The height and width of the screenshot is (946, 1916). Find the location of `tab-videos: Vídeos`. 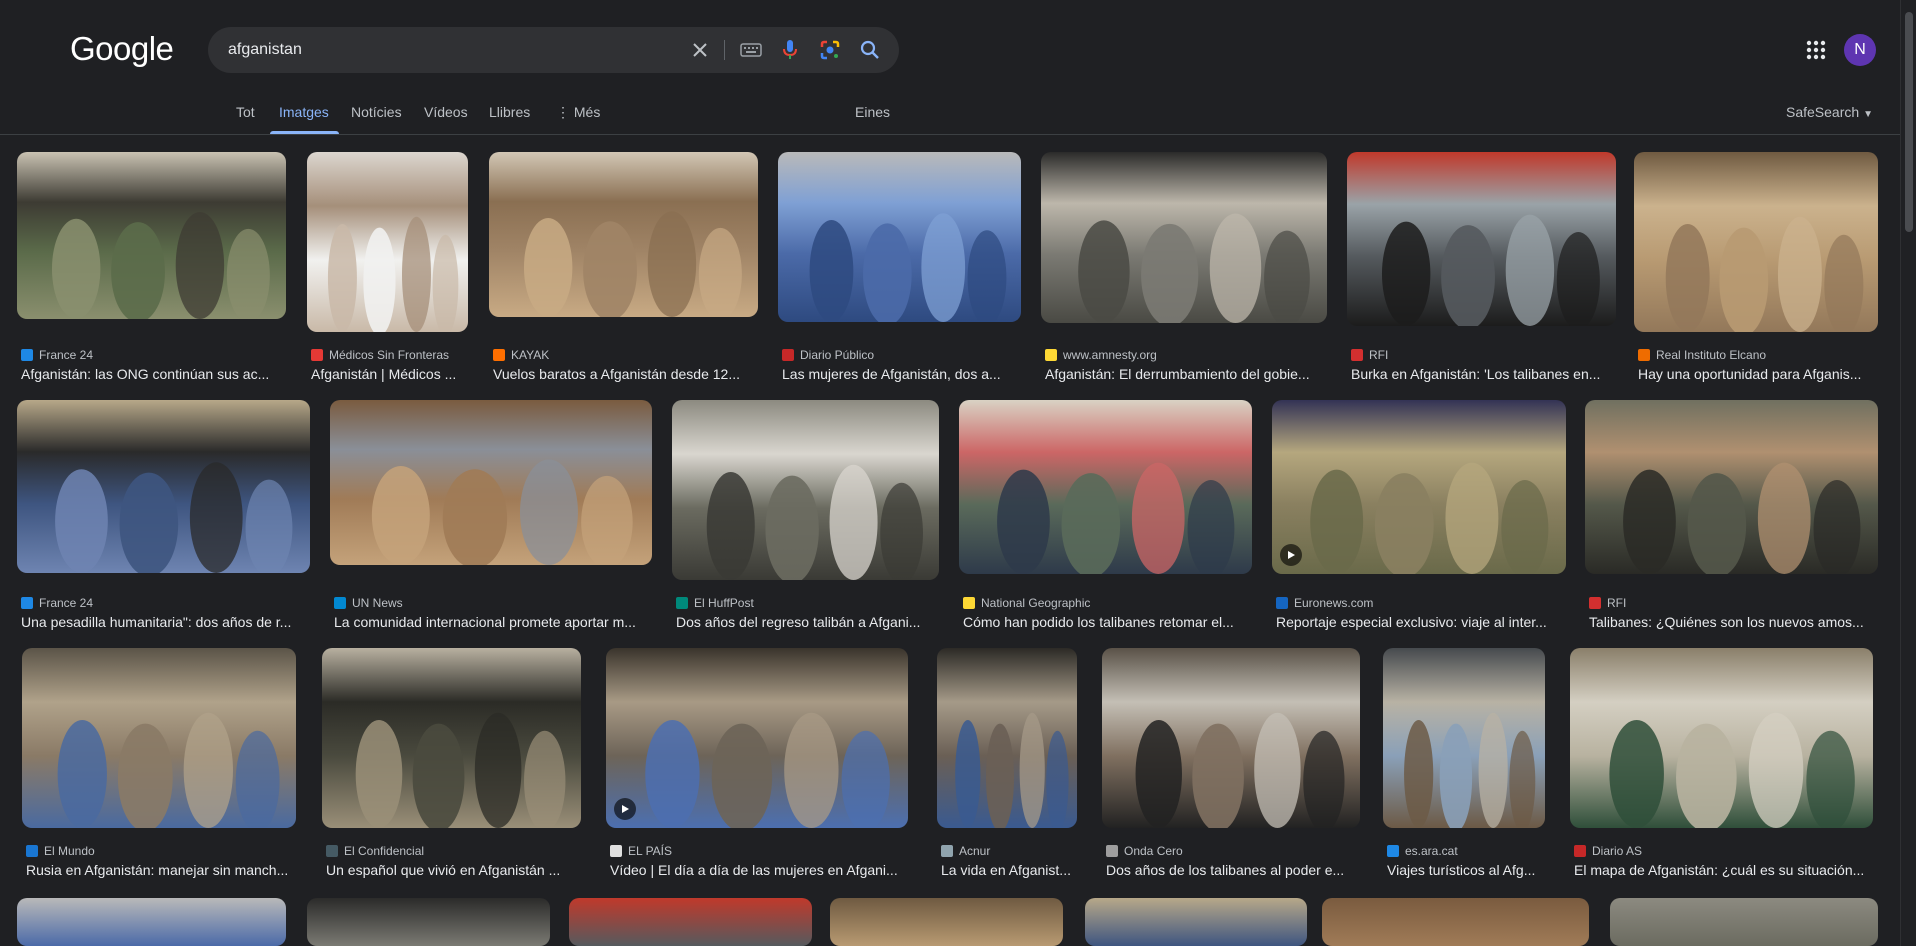

tab-videos: Vídeos is located at coordinates (446, 112).